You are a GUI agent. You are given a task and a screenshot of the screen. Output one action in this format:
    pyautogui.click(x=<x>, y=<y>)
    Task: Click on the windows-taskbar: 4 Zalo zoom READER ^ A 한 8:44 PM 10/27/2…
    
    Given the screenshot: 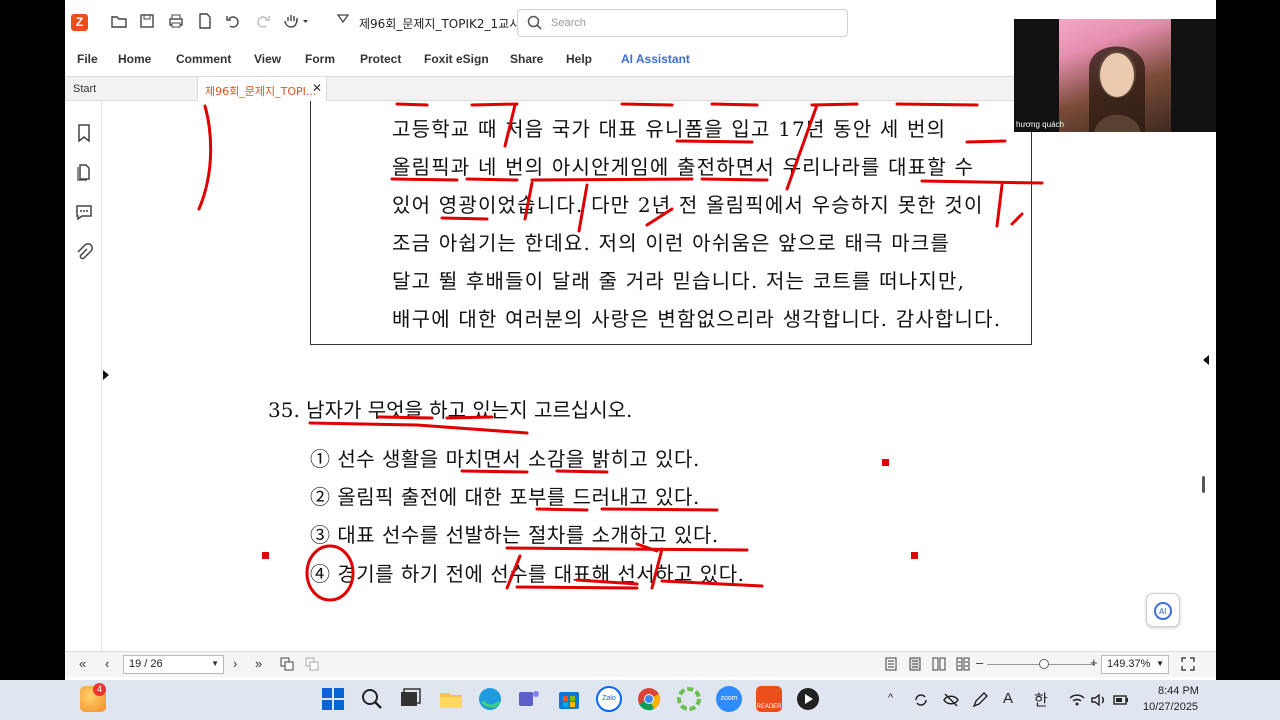 What is the action you would take?
    pyautogui.click(x=640, y=700)
    